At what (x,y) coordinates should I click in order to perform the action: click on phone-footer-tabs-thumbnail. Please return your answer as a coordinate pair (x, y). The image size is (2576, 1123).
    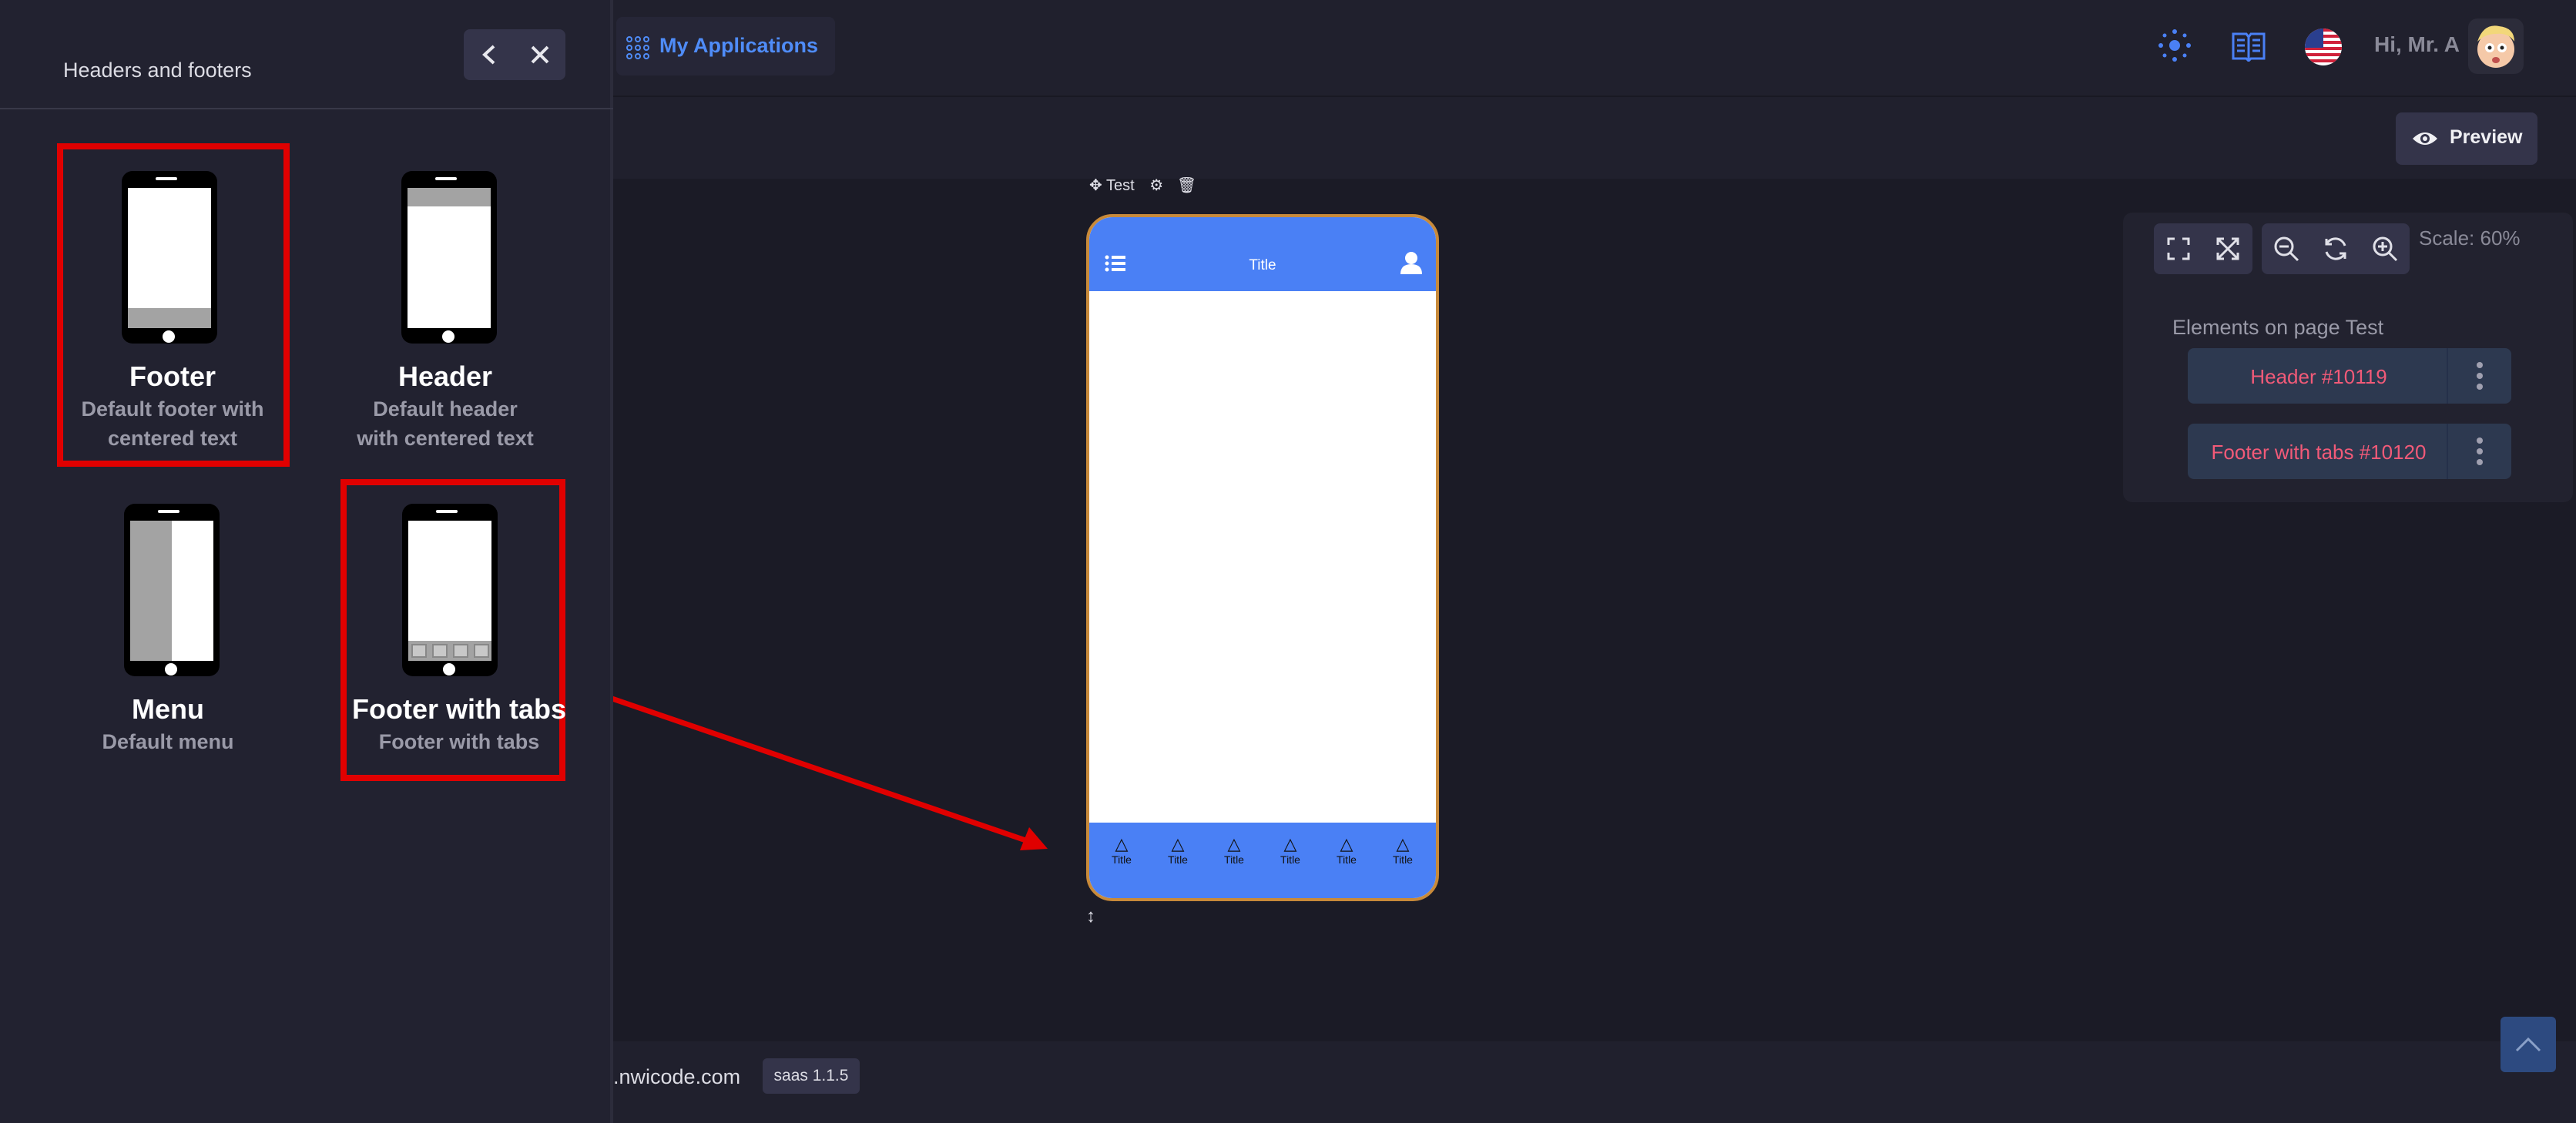
    Looking at the image, I should click on (450, 590).